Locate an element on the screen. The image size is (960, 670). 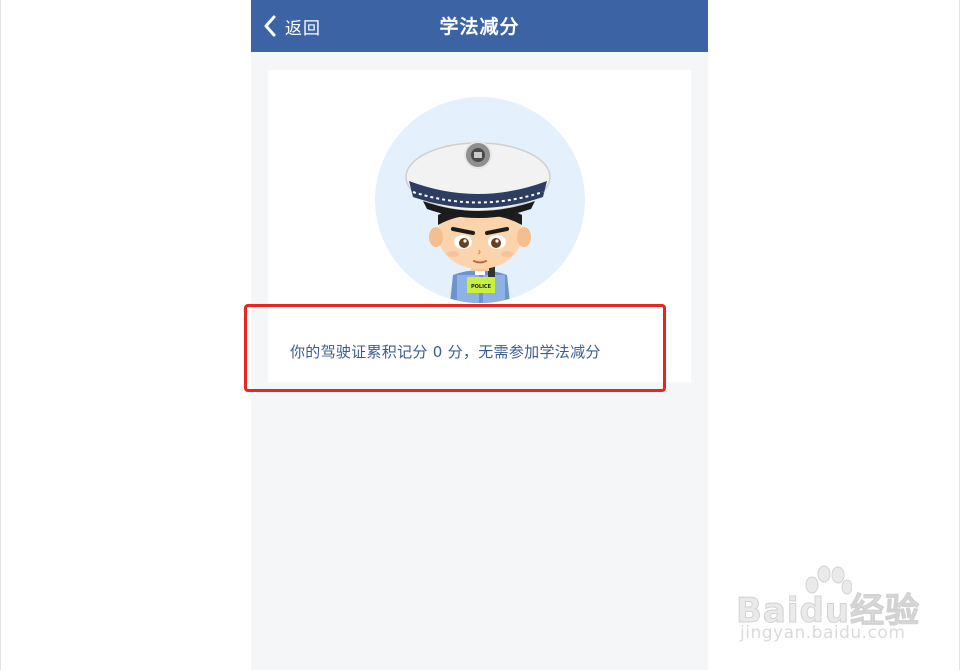
watermark-url: jingyan.baidu.com is located at coordinates (823, 633).